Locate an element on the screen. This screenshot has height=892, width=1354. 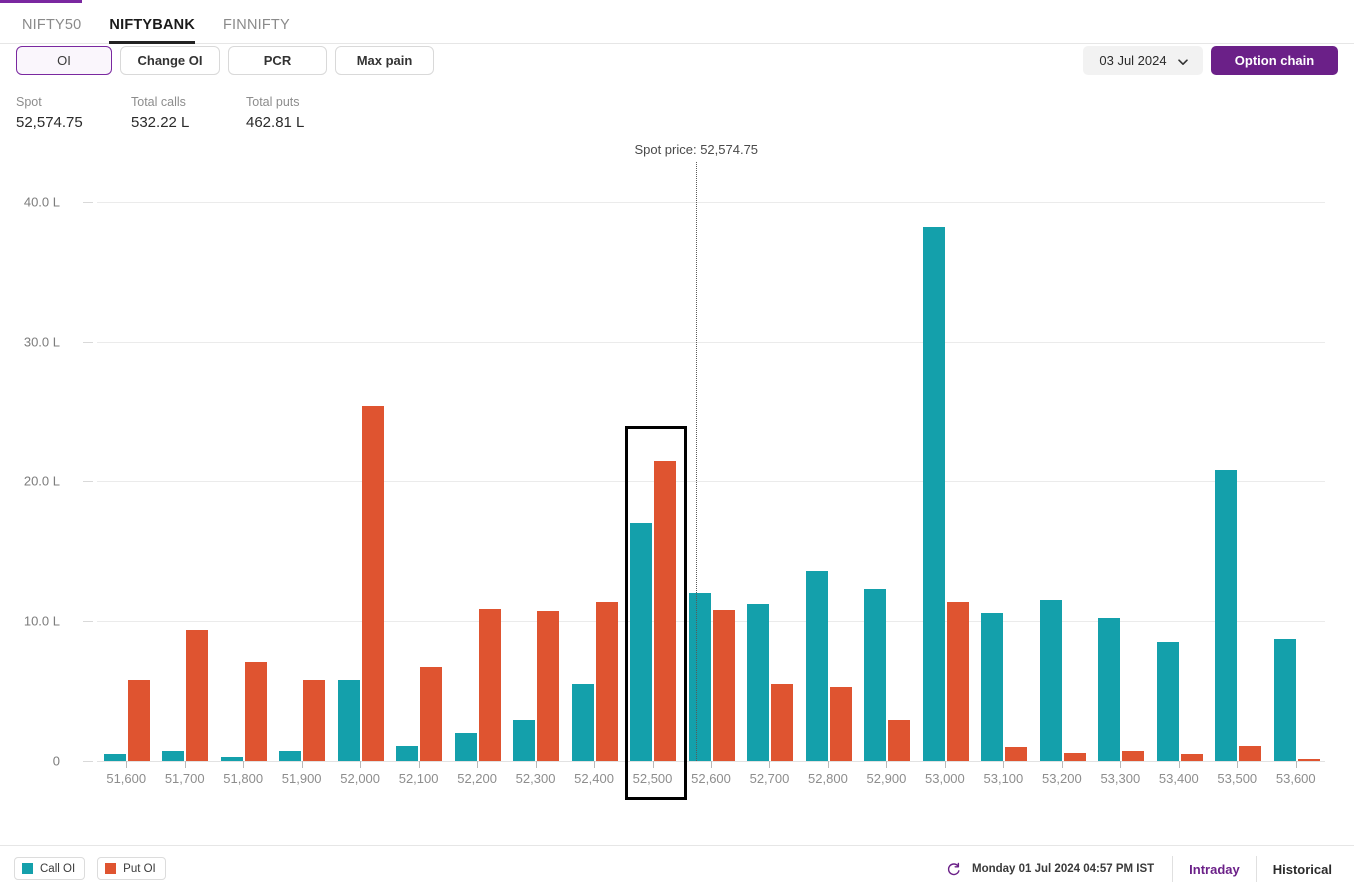
stat-total-puts: Total puts 462.81 L is located at coordinates (303, 114).